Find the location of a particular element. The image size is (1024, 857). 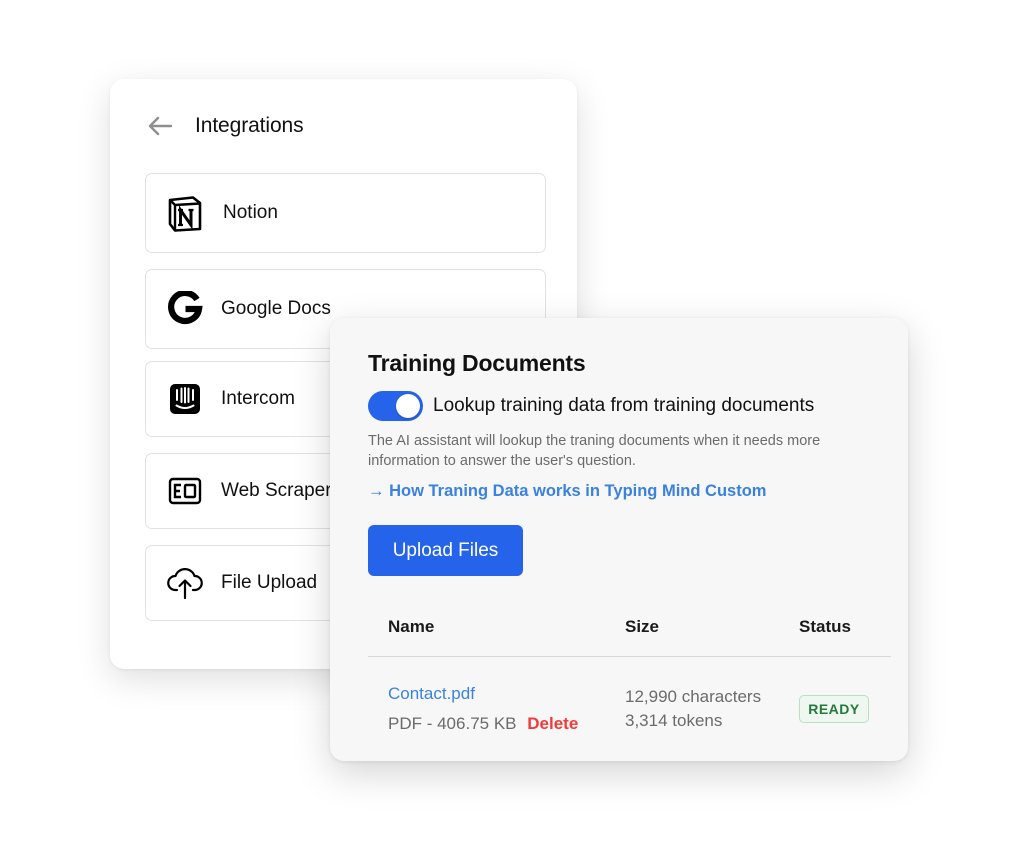

column-header-status: Status is located at coordinates (825, 626).